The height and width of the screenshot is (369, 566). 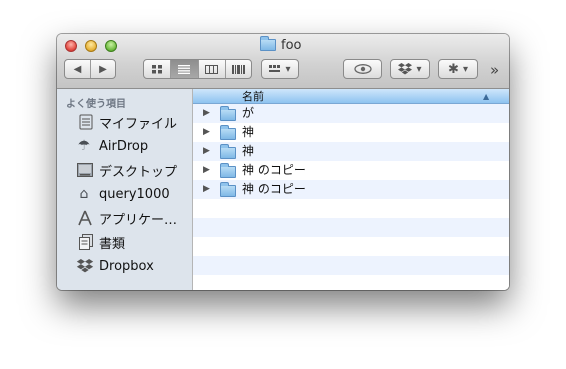 What do you see at coordinates (84, 146) in the screenshot?
I see `airdrop-icon: ☂` at bounding box center [84, 146].